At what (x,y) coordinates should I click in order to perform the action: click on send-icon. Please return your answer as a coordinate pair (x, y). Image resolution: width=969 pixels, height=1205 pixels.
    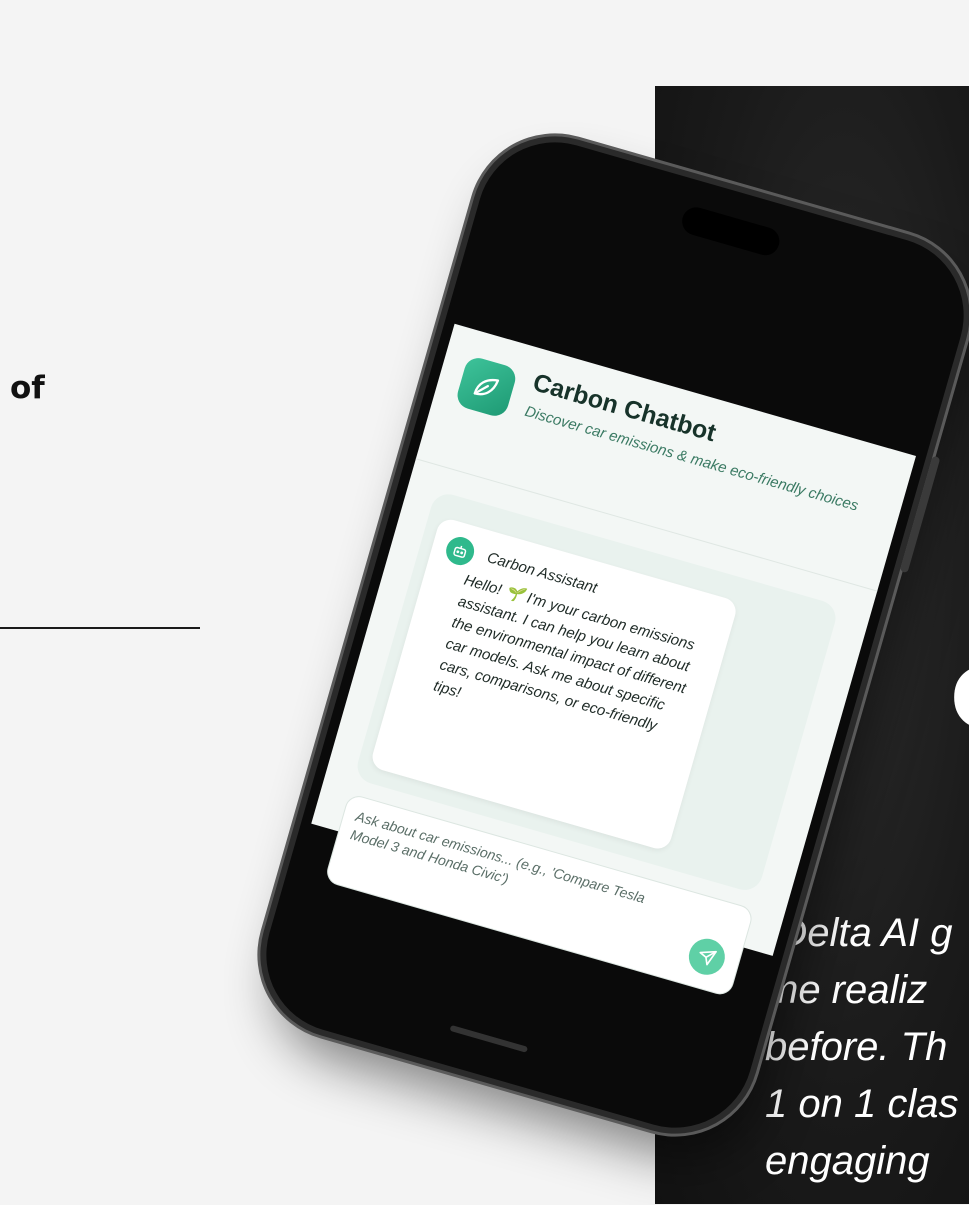
    Looking at the image, I should click on (708, 958).